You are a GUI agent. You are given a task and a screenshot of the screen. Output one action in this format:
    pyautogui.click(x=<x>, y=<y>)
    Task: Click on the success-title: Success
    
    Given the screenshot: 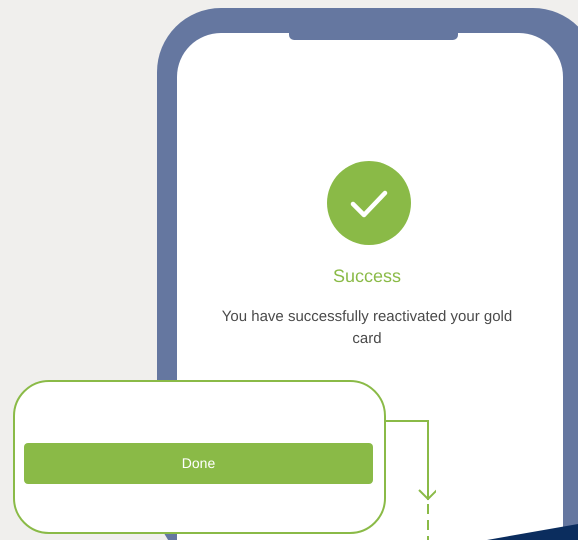 What is the action you would take?
    pyautogui.click(x=367, y=276)
    